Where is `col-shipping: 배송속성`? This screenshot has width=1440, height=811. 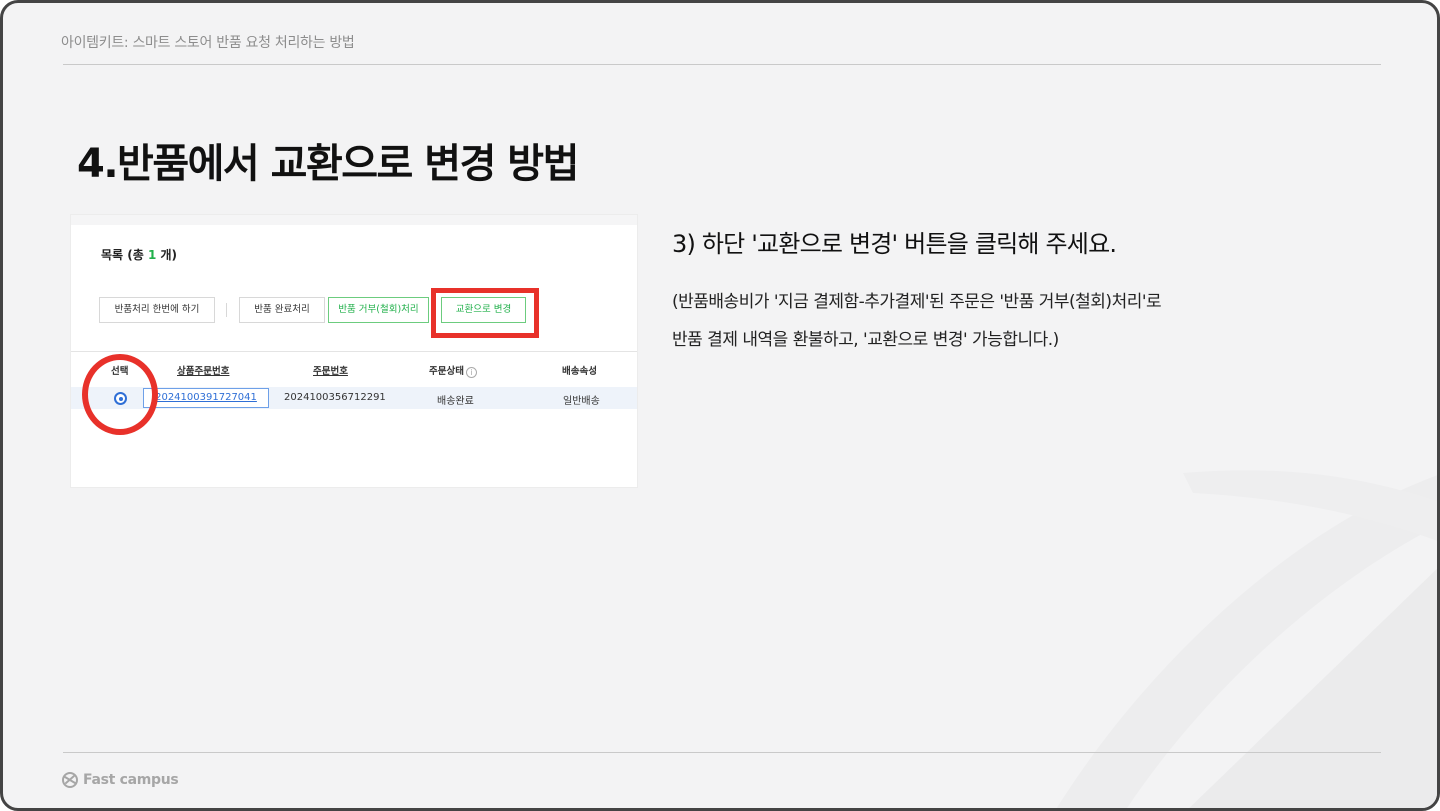
col-shipping: 배송속성 is located at coordinates (579, 371).